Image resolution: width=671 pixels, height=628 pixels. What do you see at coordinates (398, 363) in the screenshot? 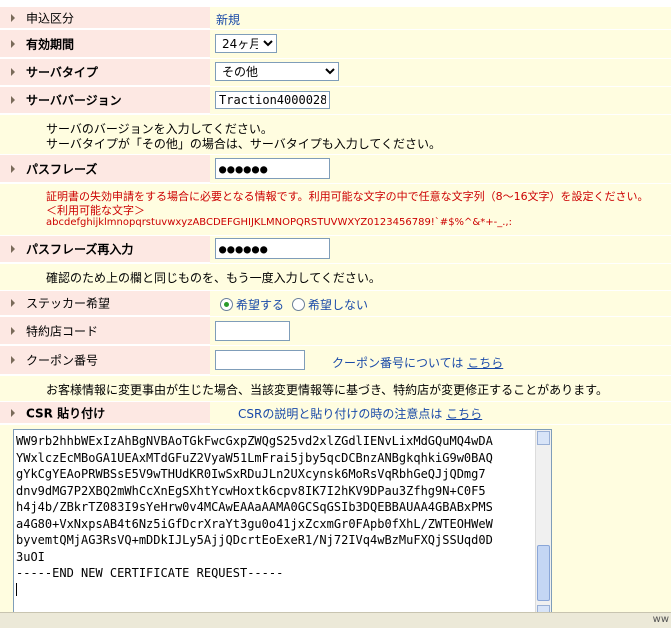
I see `coupon-info-text: クーポン番号については` at bounding box center [398, 363].